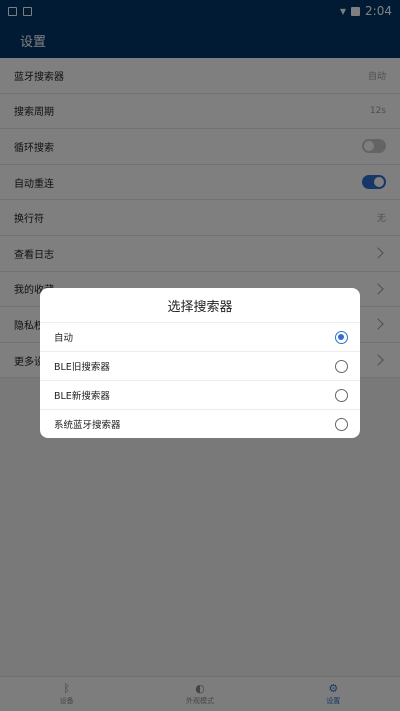 The image size is (400, 711). Describe the element at coordinates (341, 337) in the screenshot. I see `radio-selected-icon` at that location.